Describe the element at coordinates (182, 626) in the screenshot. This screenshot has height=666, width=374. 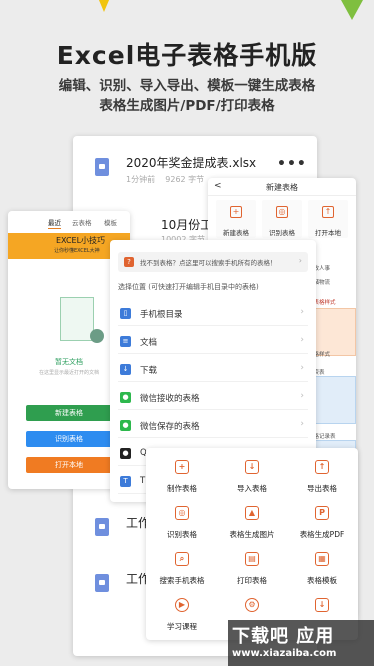
I see `tool-label: 学习课程` at that location.